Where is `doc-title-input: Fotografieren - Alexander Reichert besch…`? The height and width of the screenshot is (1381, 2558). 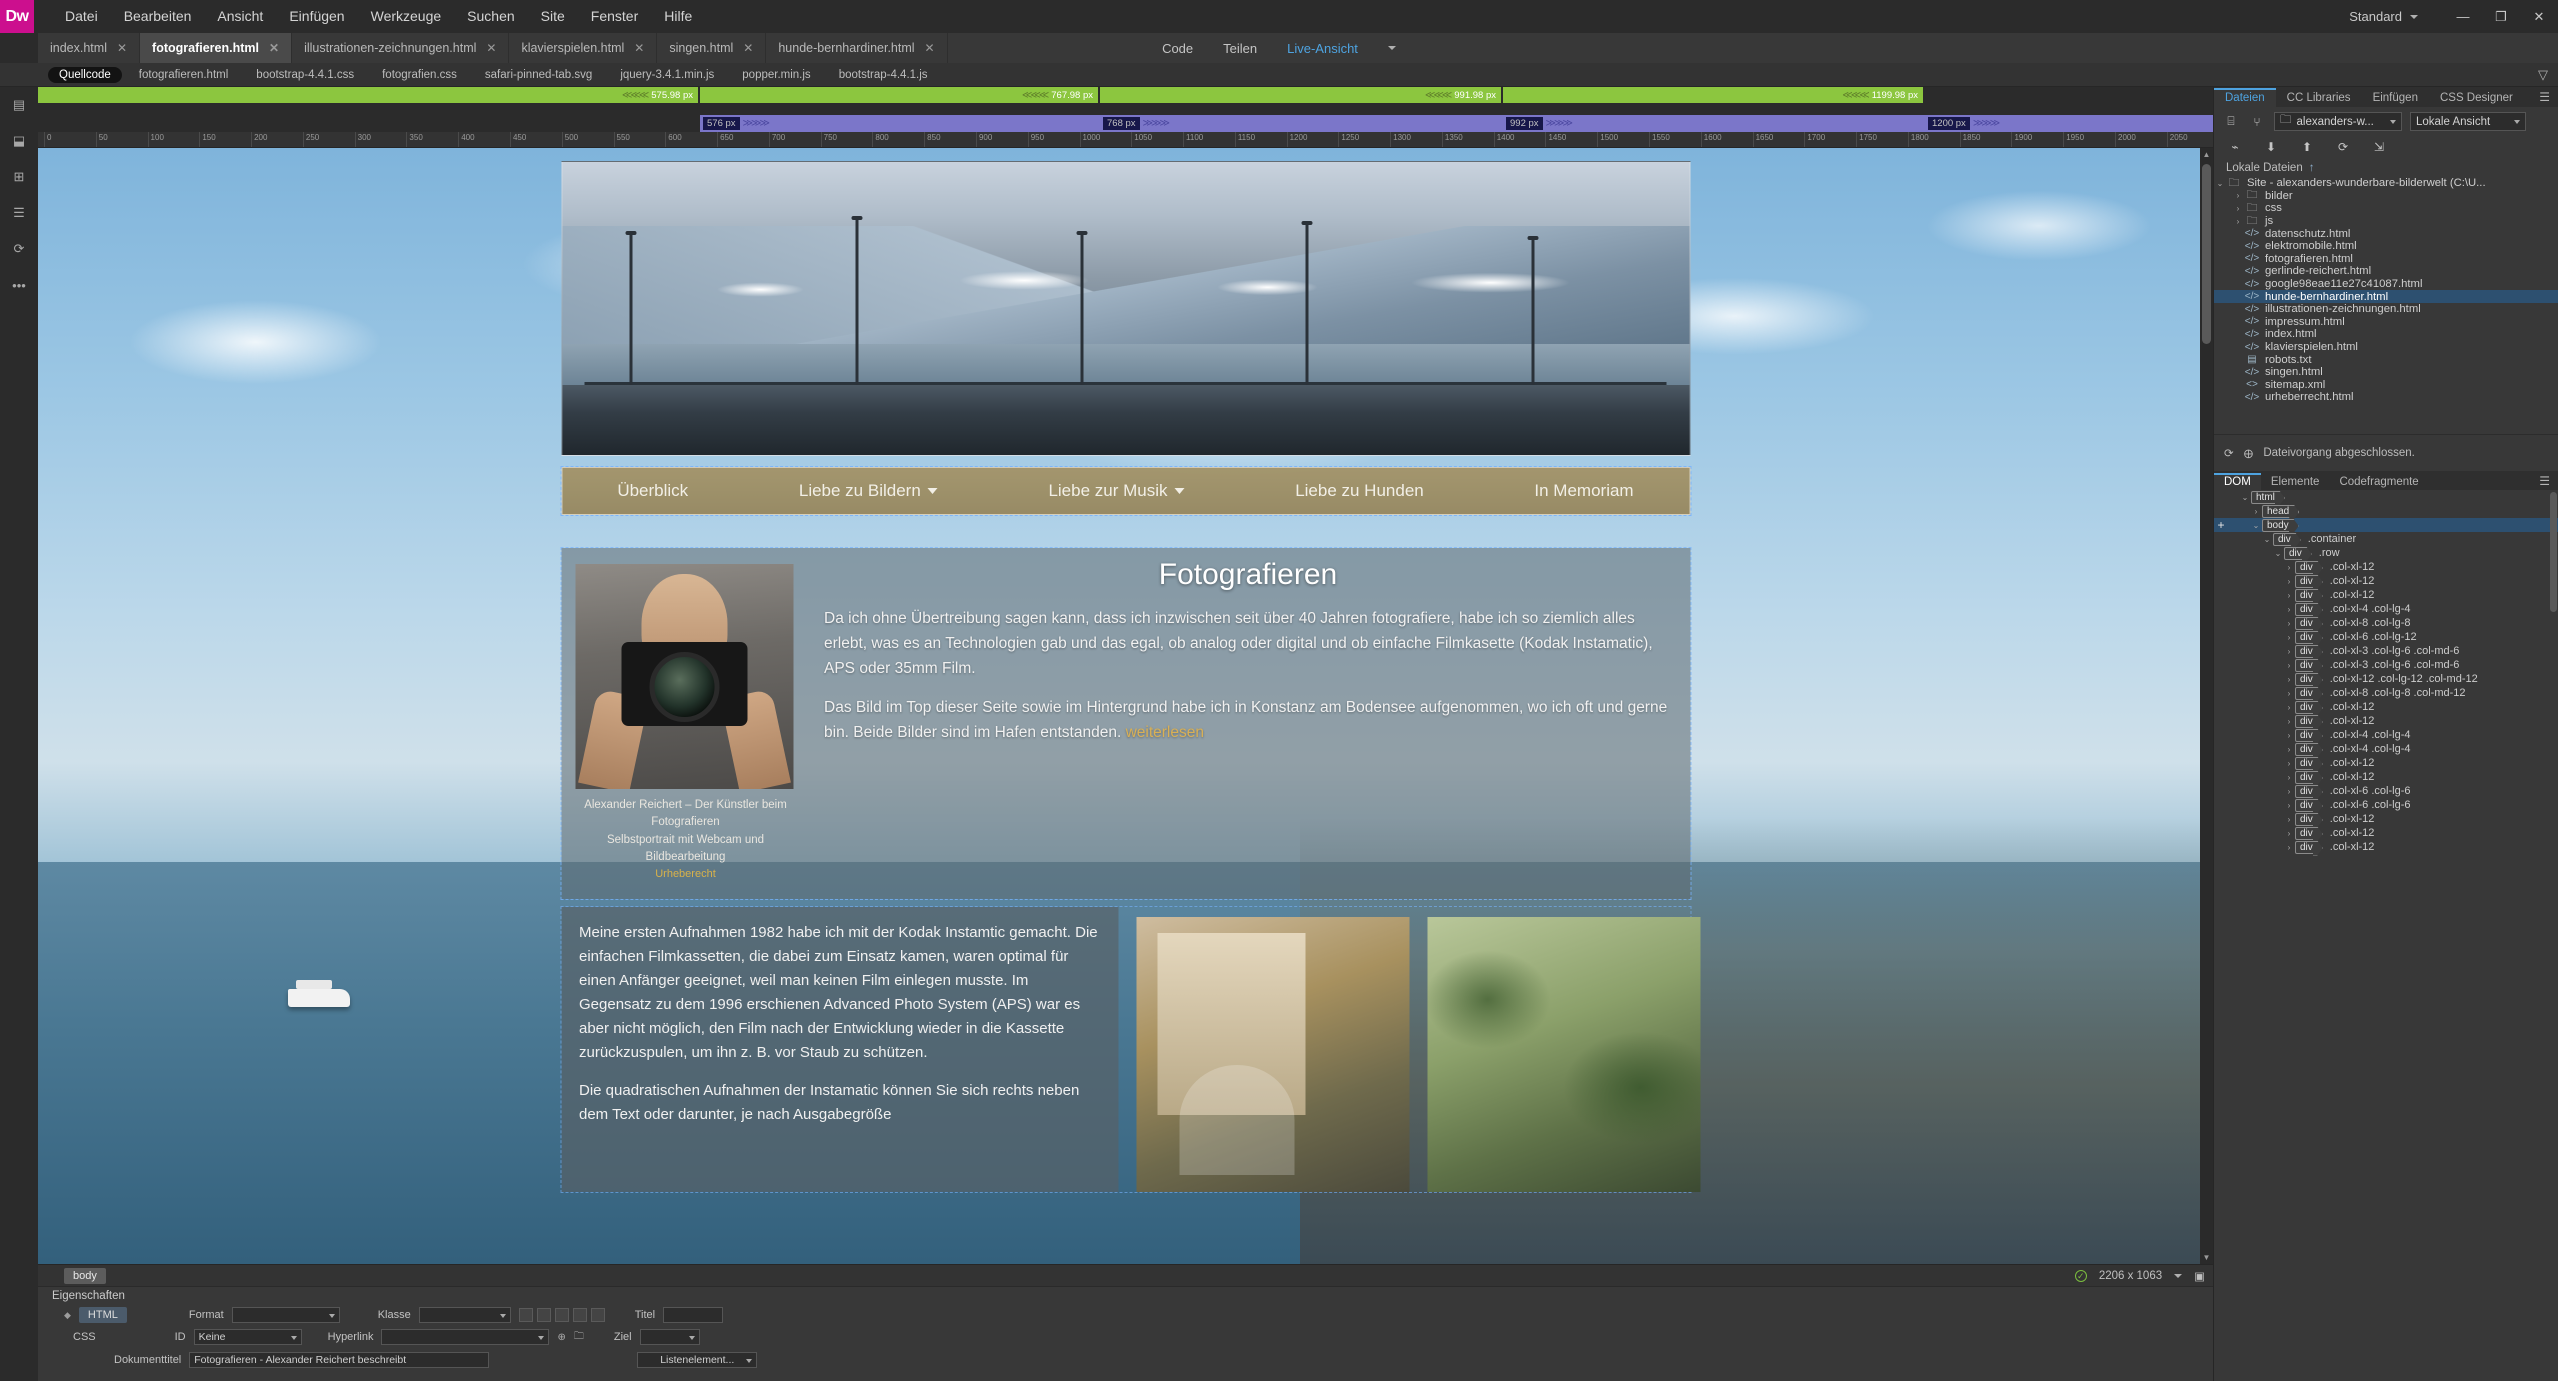
doc-title-input: Fotografieren - Alexander Reichert besch… is located at coordinates (339, 1360).